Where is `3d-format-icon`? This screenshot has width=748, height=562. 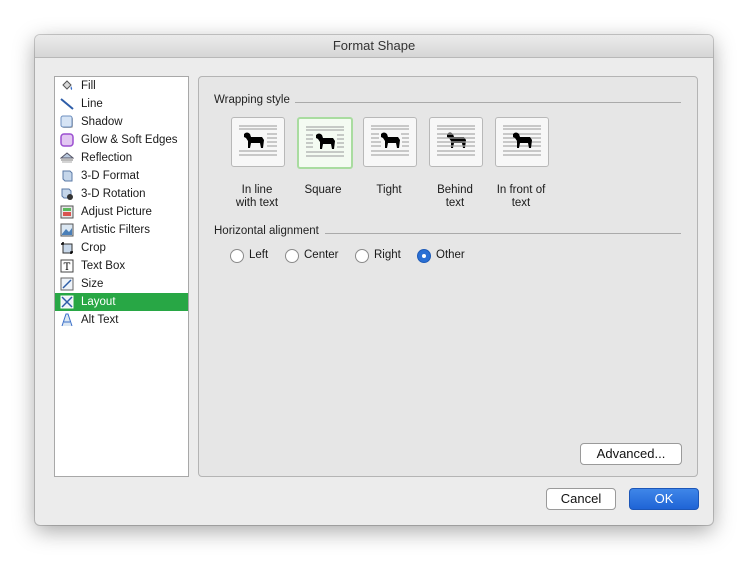
3d-format-icon is located at coordinates (67, 176).